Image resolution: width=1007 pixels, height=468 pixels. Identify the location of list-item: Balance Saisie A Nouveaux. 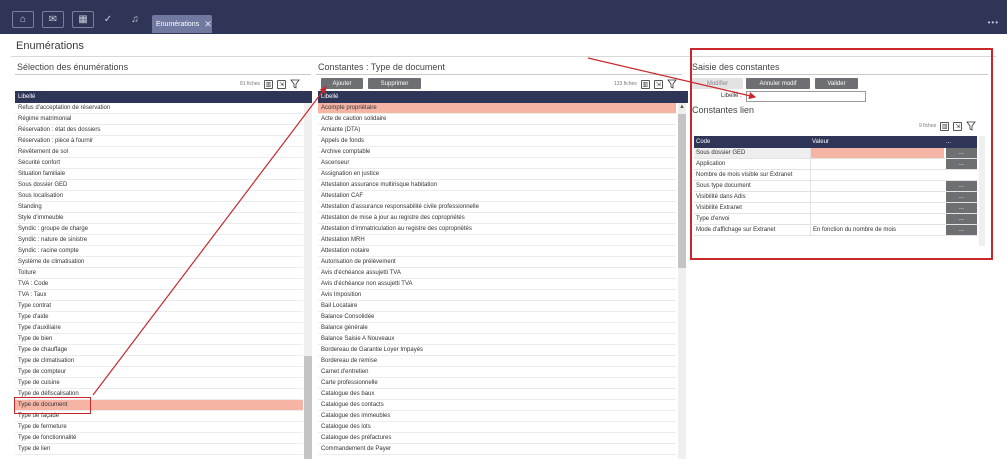
(497, 339).